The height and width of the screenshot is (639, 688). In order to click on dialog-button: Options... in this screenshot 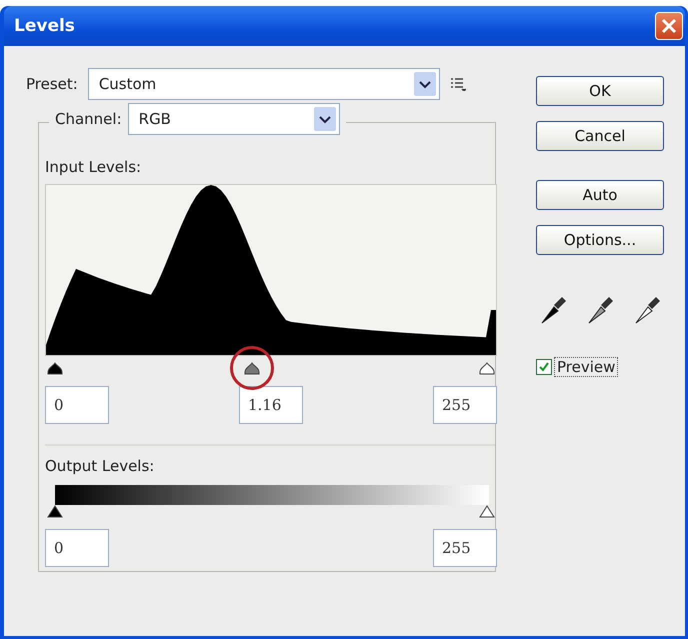, I will do `click(600, 240)`.